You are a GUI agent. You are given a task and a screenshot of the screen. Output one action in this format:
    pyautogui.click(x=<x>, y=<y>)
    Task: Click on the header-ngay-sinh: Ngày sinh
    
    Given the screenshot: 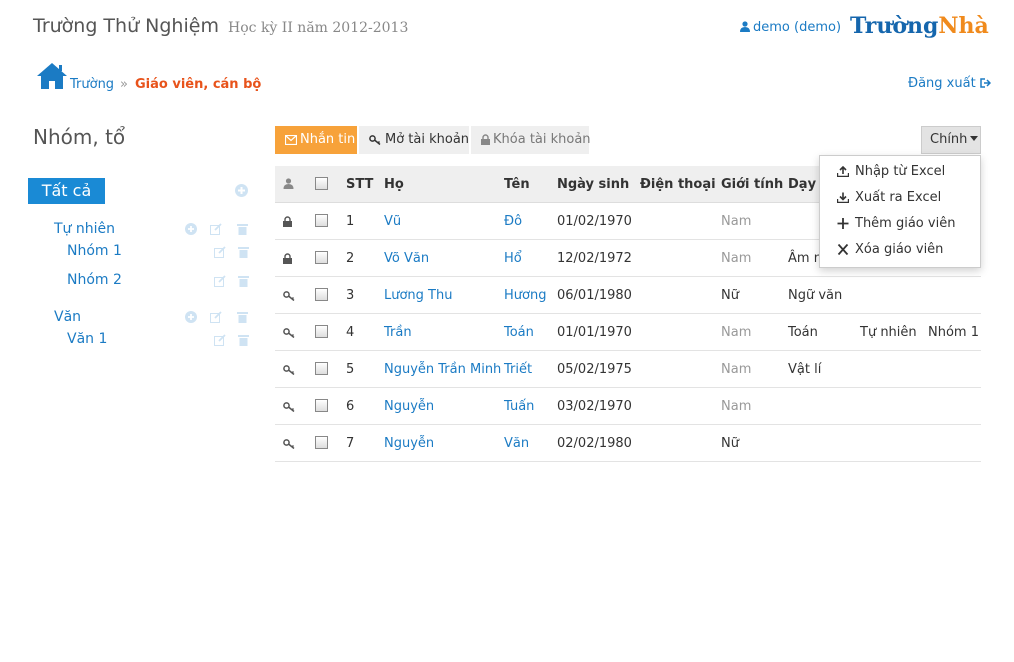 What is the action you would take?
    pyautogui.click(x=593, y=184)
    